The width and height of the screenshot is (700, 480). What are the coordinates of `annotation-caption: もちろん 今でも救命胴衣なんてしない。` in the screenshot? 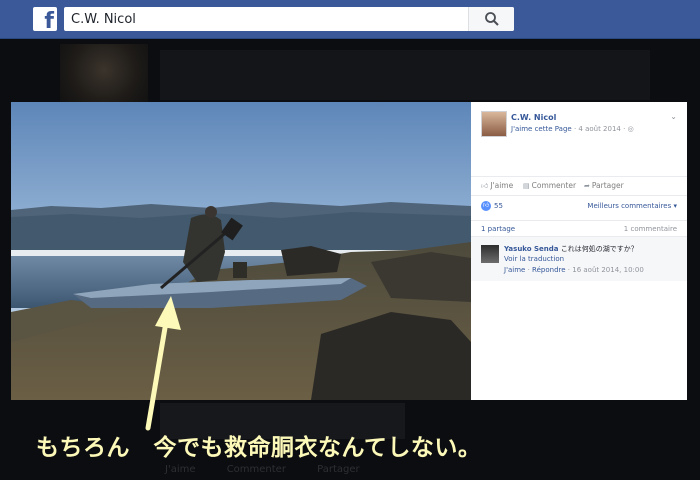 It's located at (259, 448).